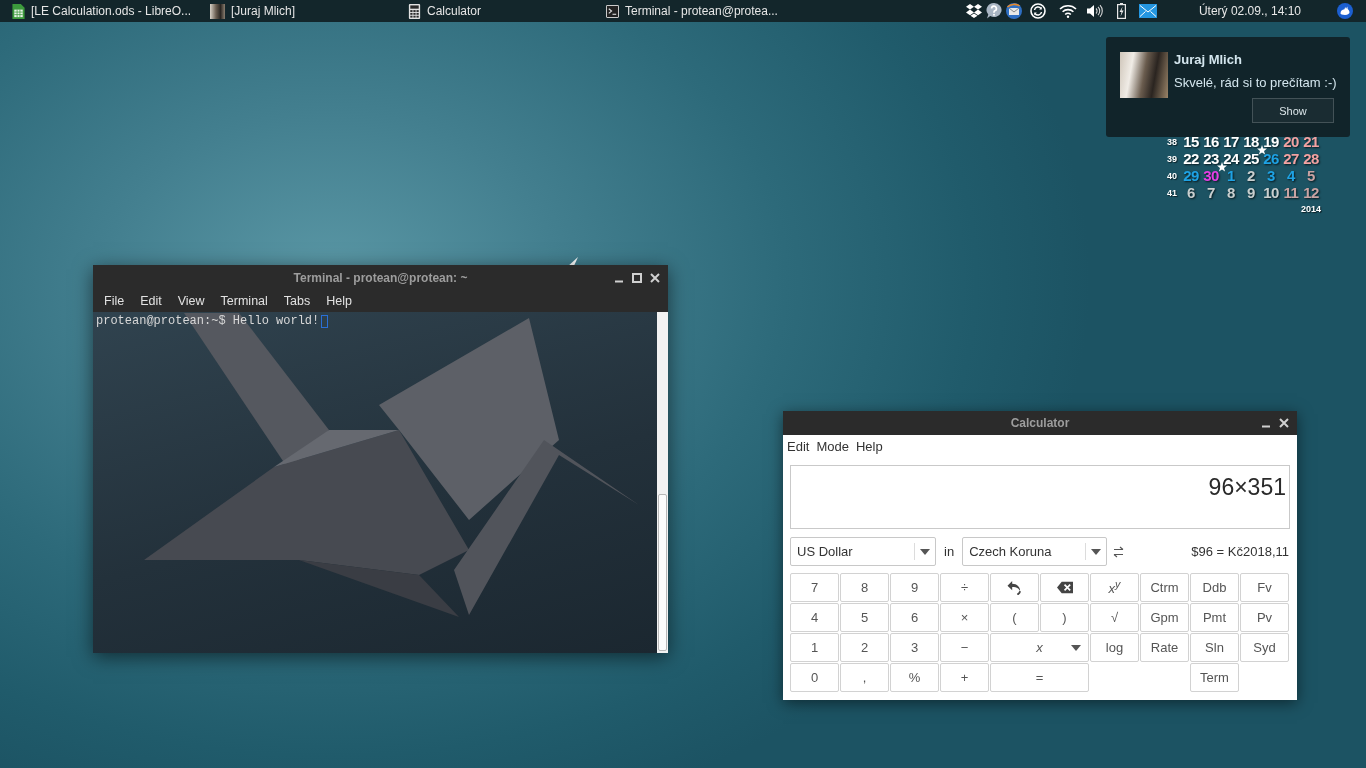 The image size is (1366, 768). What do you see at coordinates (1211, 158) in the screenshot?
I see `calendar-day: 23` at bounding box center [1211, 158].